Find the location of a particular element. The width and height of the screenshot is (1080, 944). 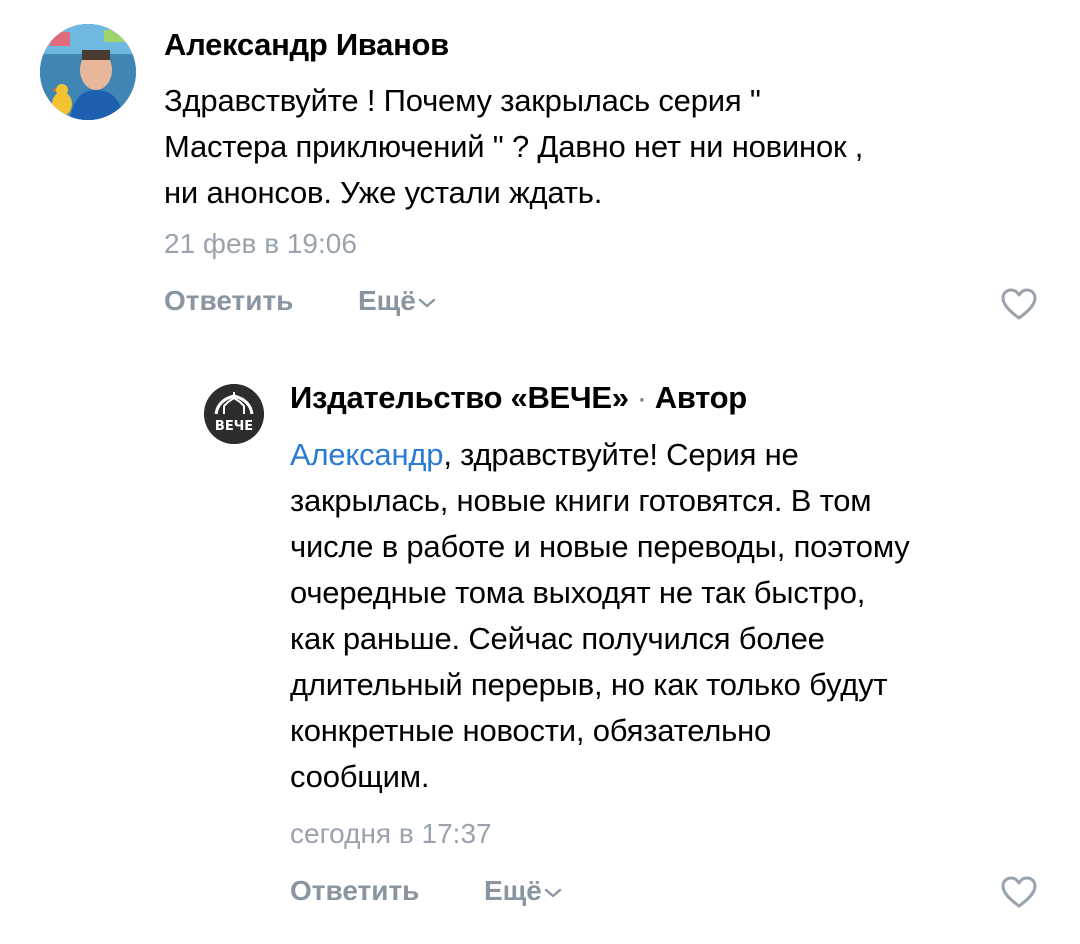

avatar-lettering: ВЕЧЕ is located at coordinates (234, 426).